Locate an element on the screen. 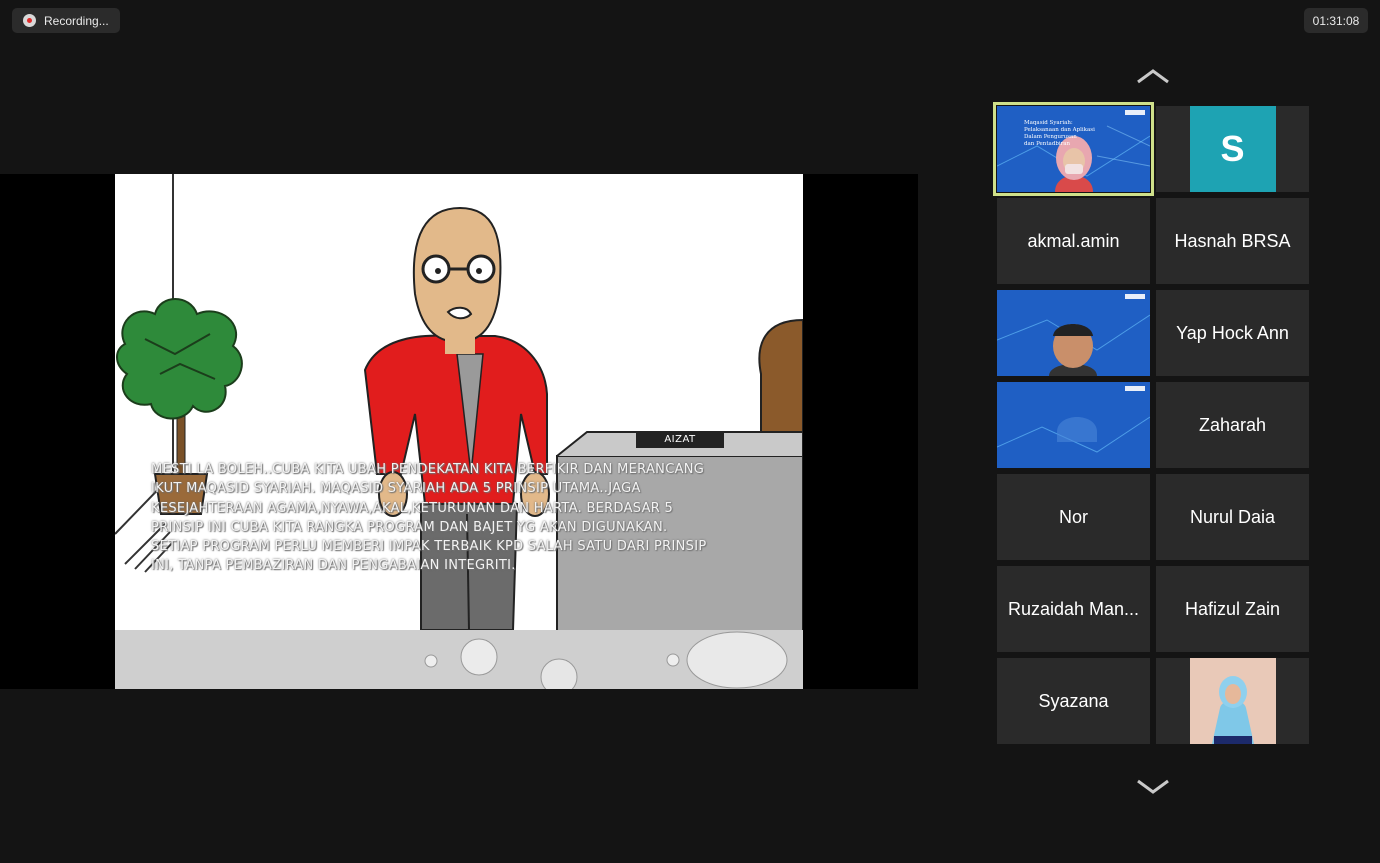 The image size is (1380, 863). participant-tile: akmal.amin is located at coordinates (1073, 241).